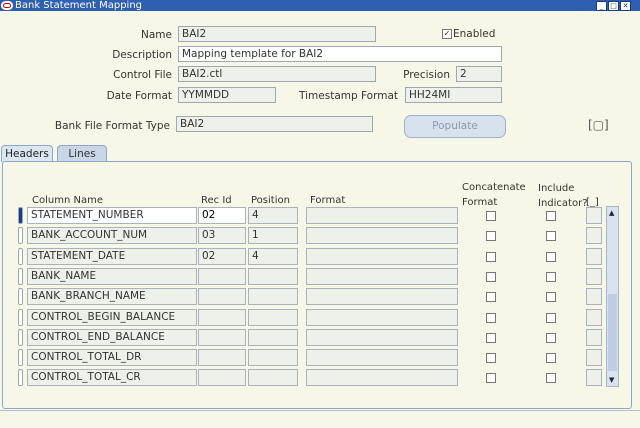 The width and height of the screenshot is (640, 428). What do you see at coordinates (112, 276) in the screenshot?
I see `column-name-cell: BANK_NAME` at bounding box center [112, 276].